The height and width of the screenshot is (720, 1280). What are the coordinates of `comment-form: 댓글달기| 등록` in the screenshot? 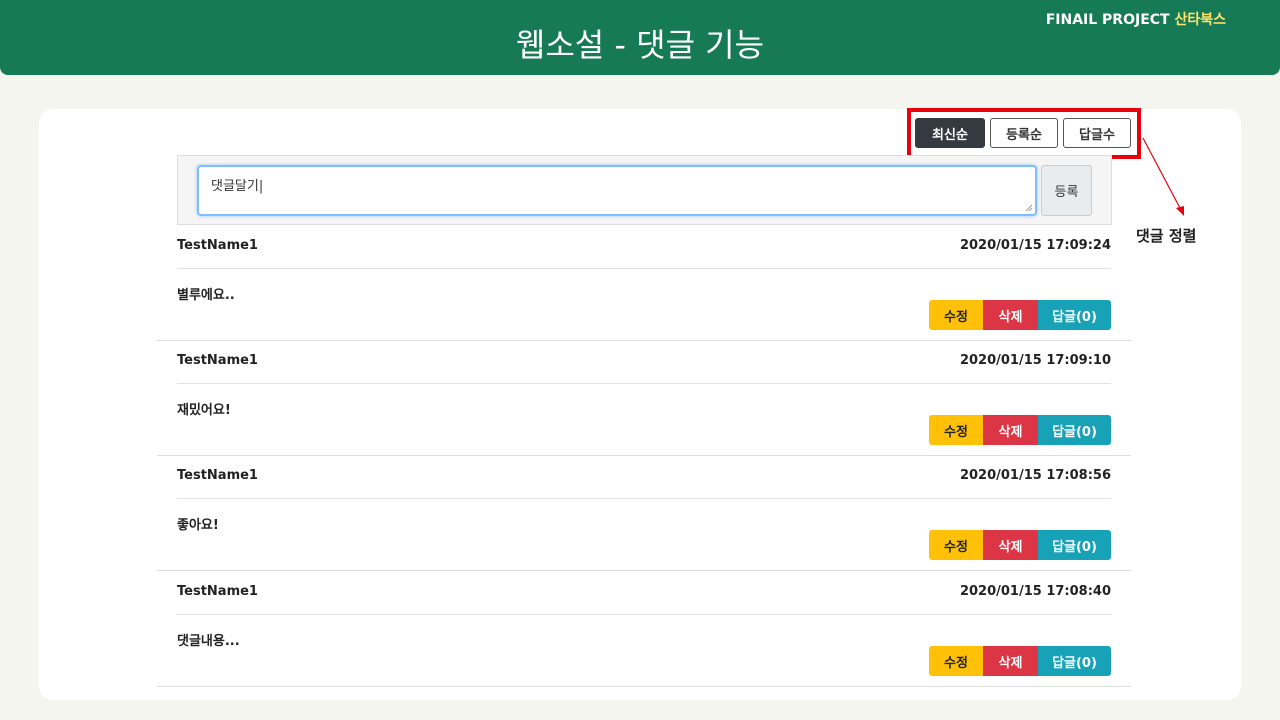 It's located at (644, 190).